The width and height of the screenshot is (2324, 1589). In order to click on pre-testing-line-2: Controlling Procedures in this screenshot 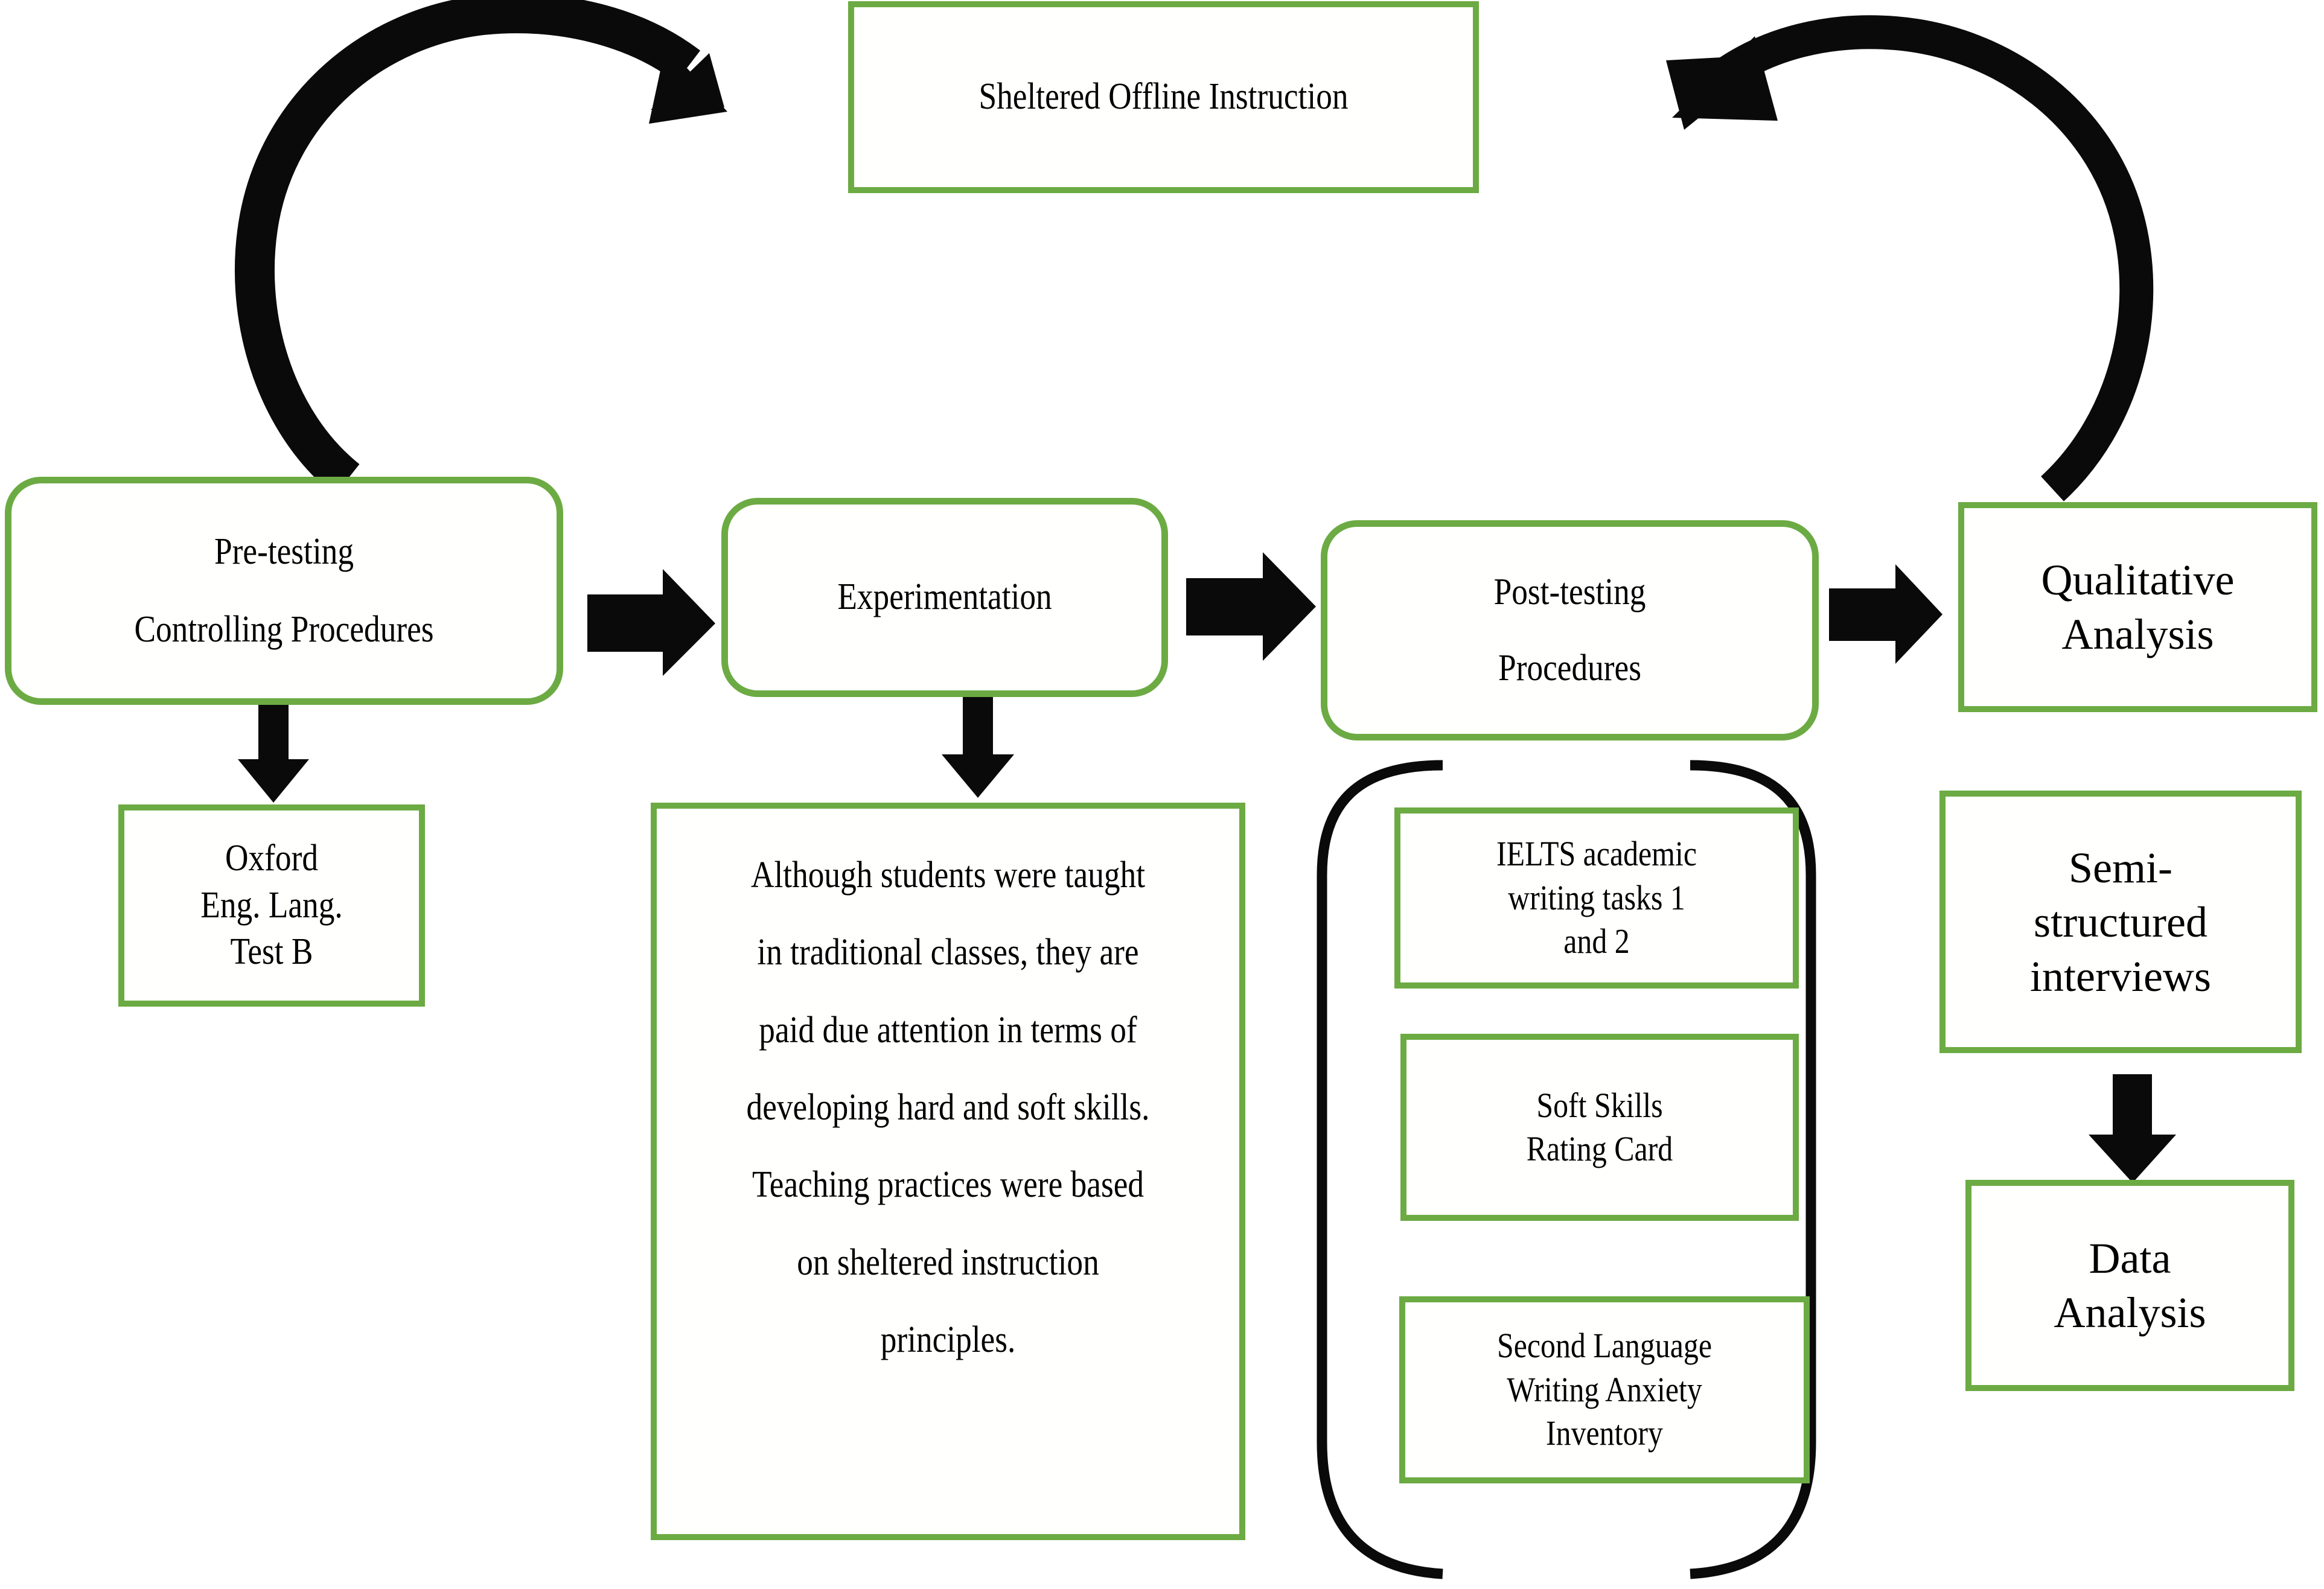, I will do `click(284, 629)`.